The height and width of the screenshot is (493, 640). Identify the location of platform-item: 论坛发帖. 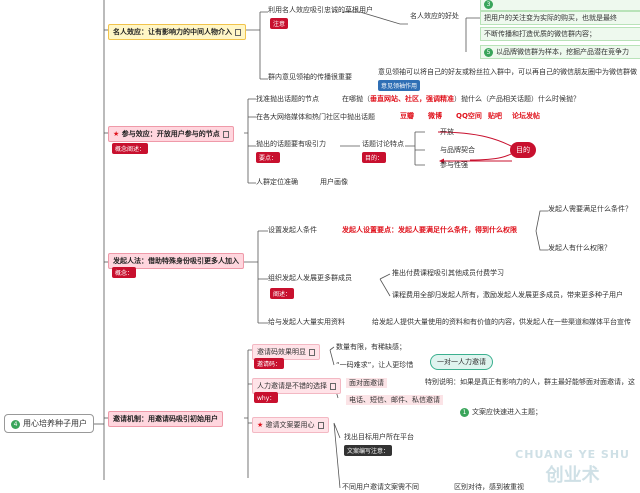
(526, 116).